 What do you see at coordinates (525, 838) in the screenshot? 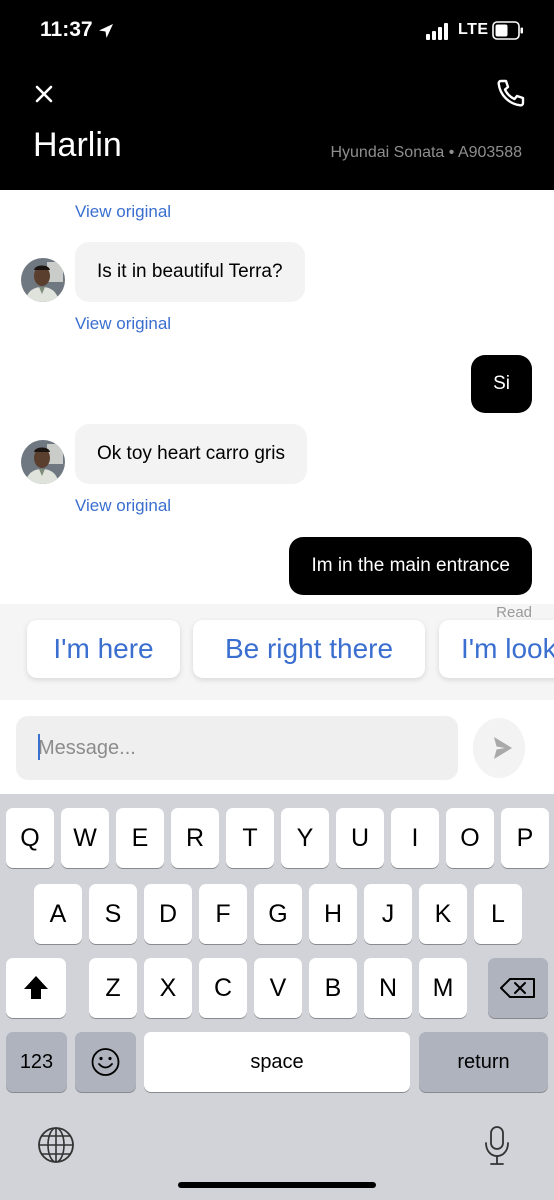
I see `key-p: P` at bounding box center [525, 838].